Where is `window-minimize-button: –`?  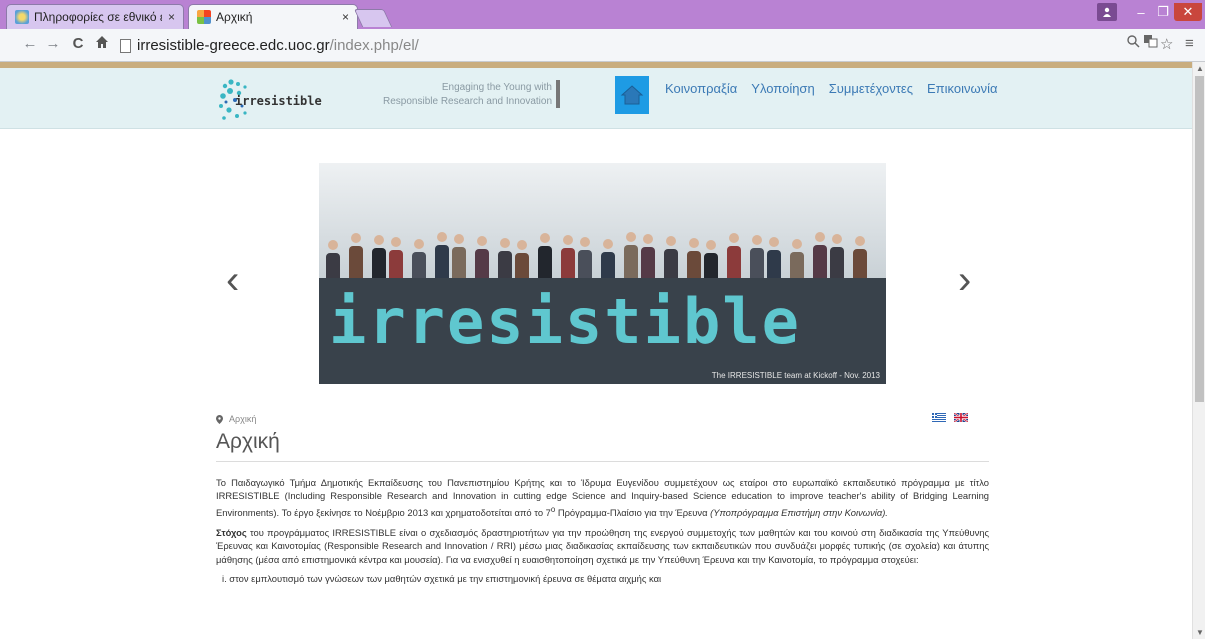
window-minimize-button: – is located at coordinates (1141, 12).